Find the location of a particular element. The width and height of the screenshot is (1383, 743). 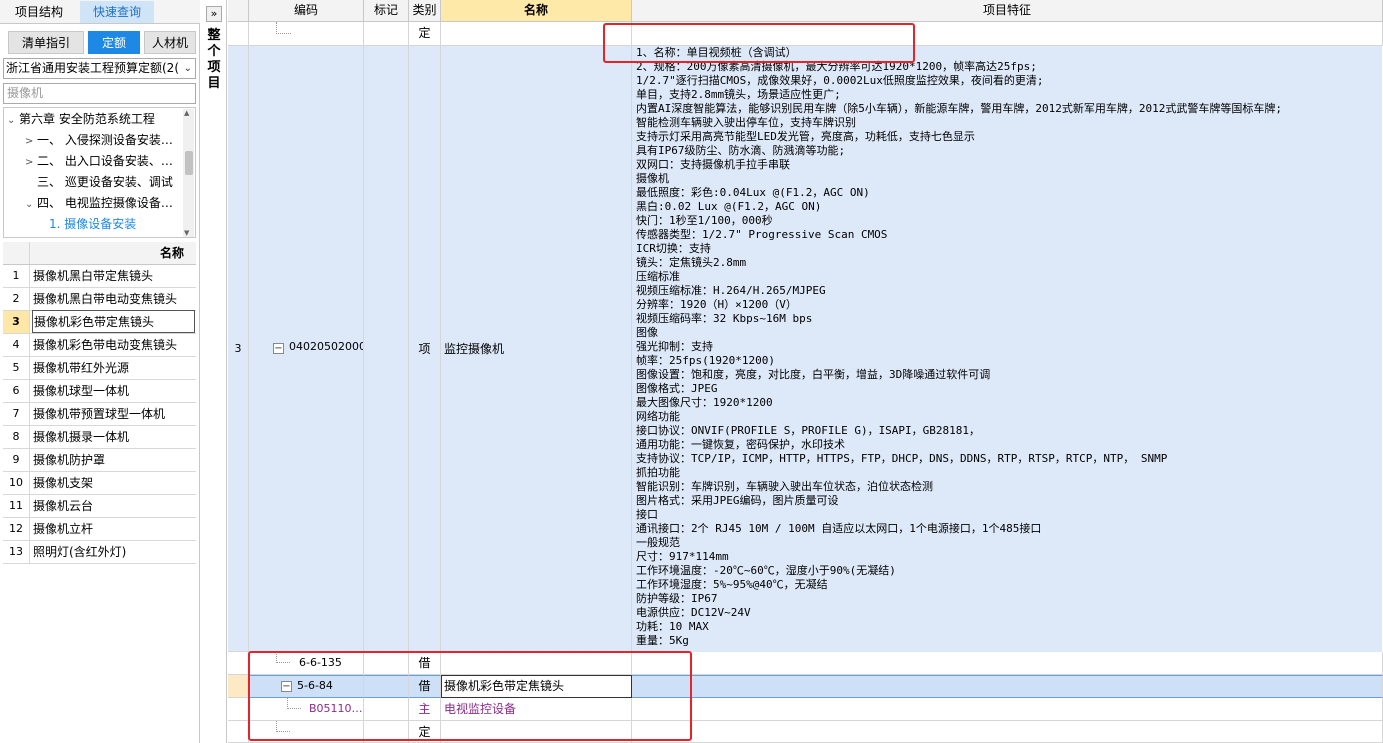

feature-line: 接口 is located at coordinates (647, 514).